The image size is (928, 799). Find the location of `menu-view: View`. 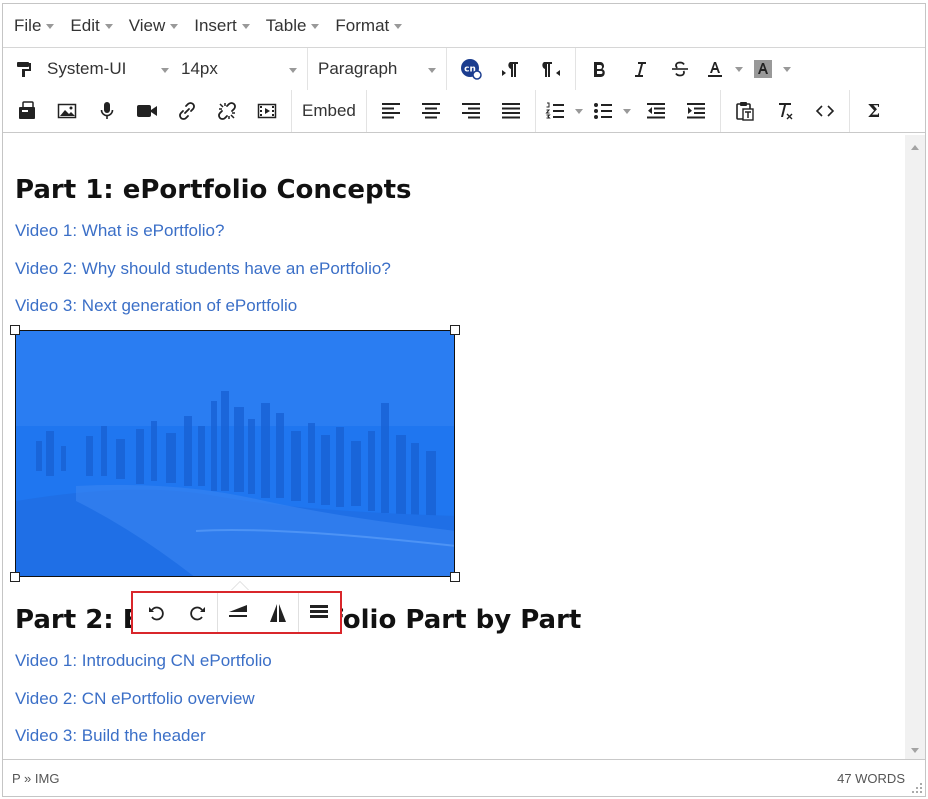

menu-view: View is located at coordinates (157, 25).